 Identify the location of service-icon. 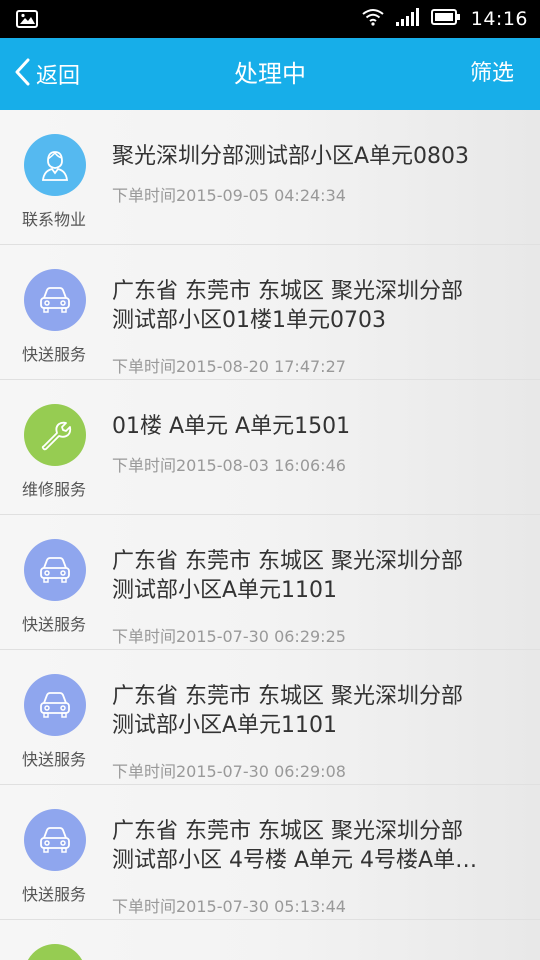
(55, 952).